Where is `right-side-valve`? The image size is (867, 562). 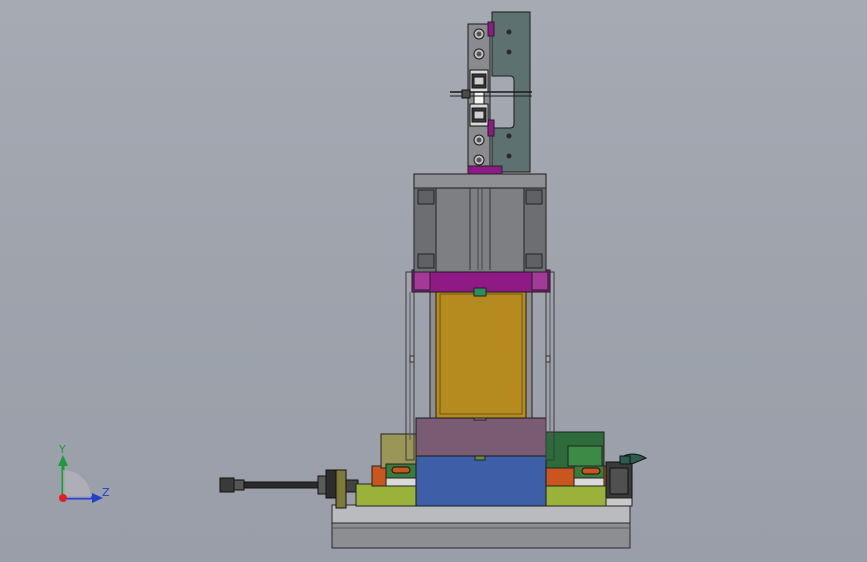 right-side-valve is located at coordinates (626, 480).